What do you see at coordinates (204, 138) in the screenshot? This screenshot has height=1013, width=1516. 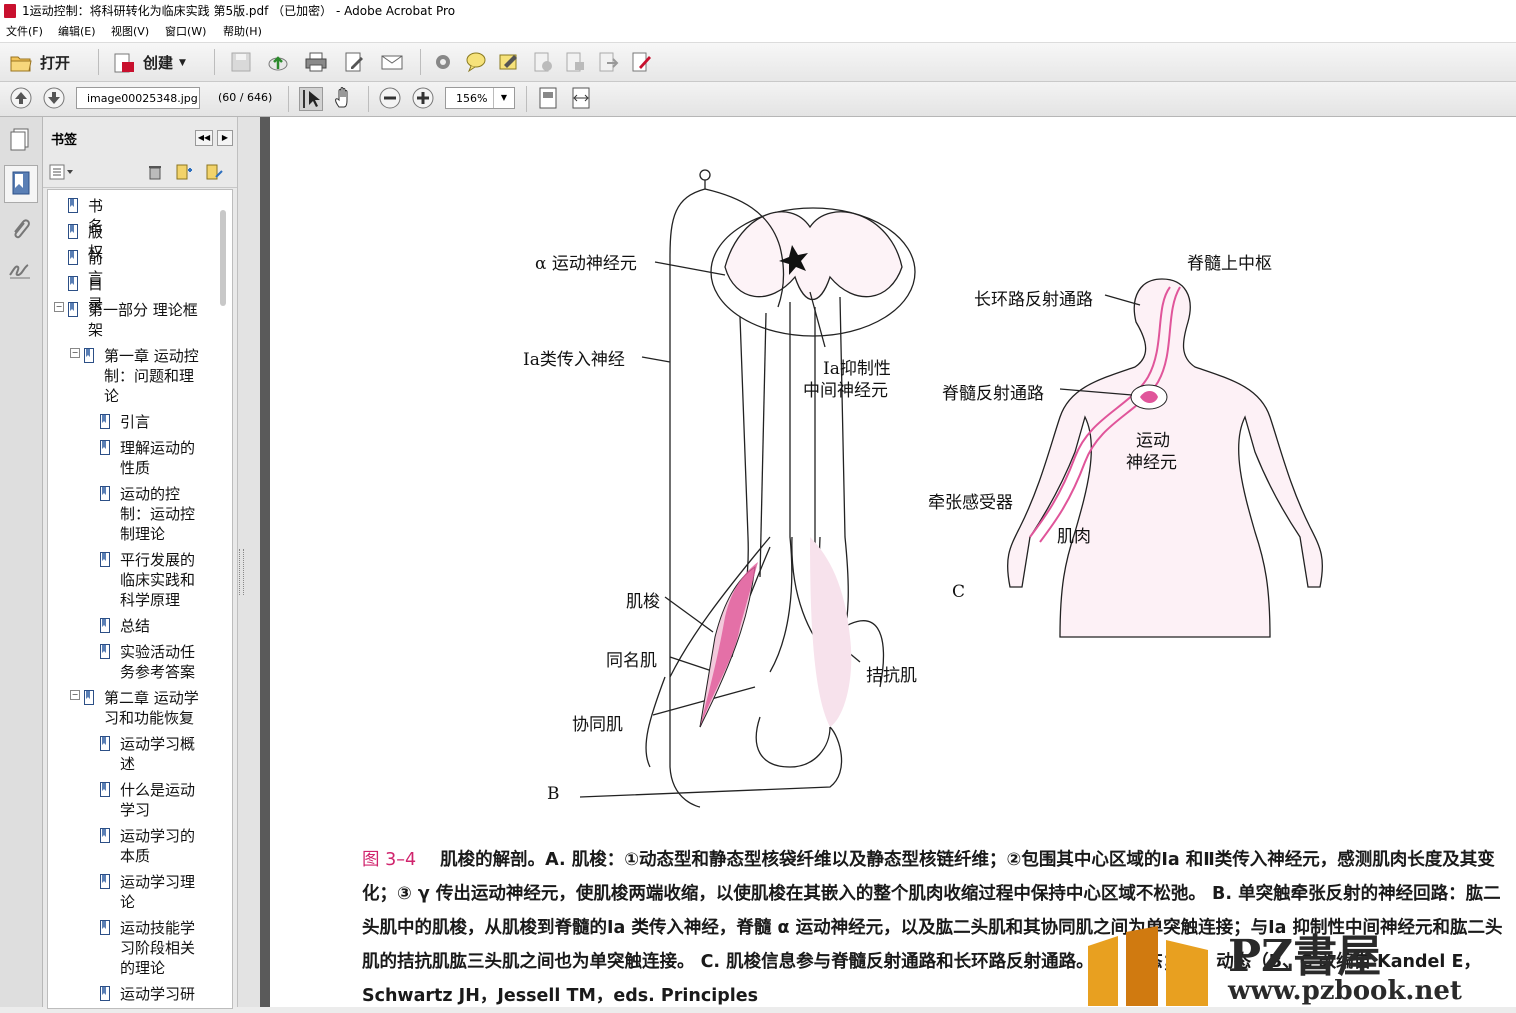 I see `collapse-panel-icon: ◀◀` at bounding box center [204, 138].